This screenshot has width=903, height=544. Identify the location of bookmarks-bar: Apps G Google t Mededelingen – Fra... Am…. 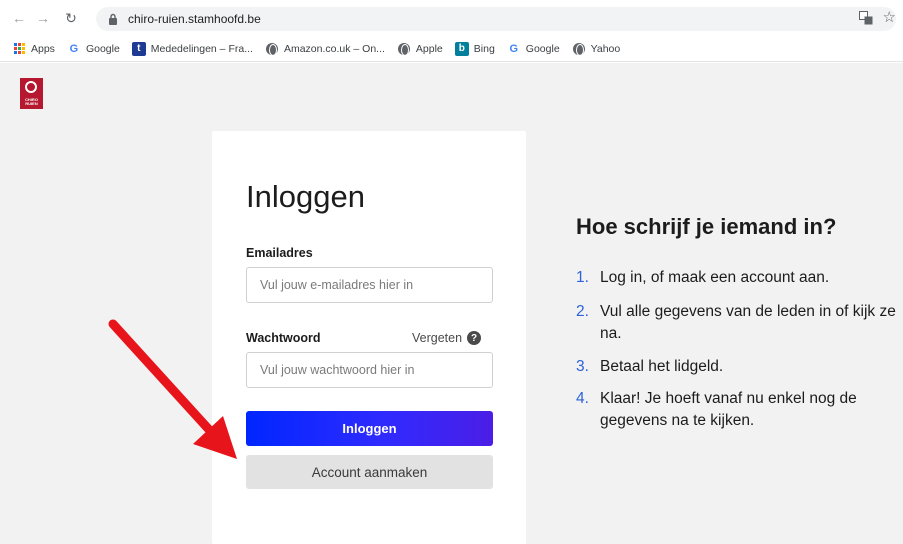
(451, 49).